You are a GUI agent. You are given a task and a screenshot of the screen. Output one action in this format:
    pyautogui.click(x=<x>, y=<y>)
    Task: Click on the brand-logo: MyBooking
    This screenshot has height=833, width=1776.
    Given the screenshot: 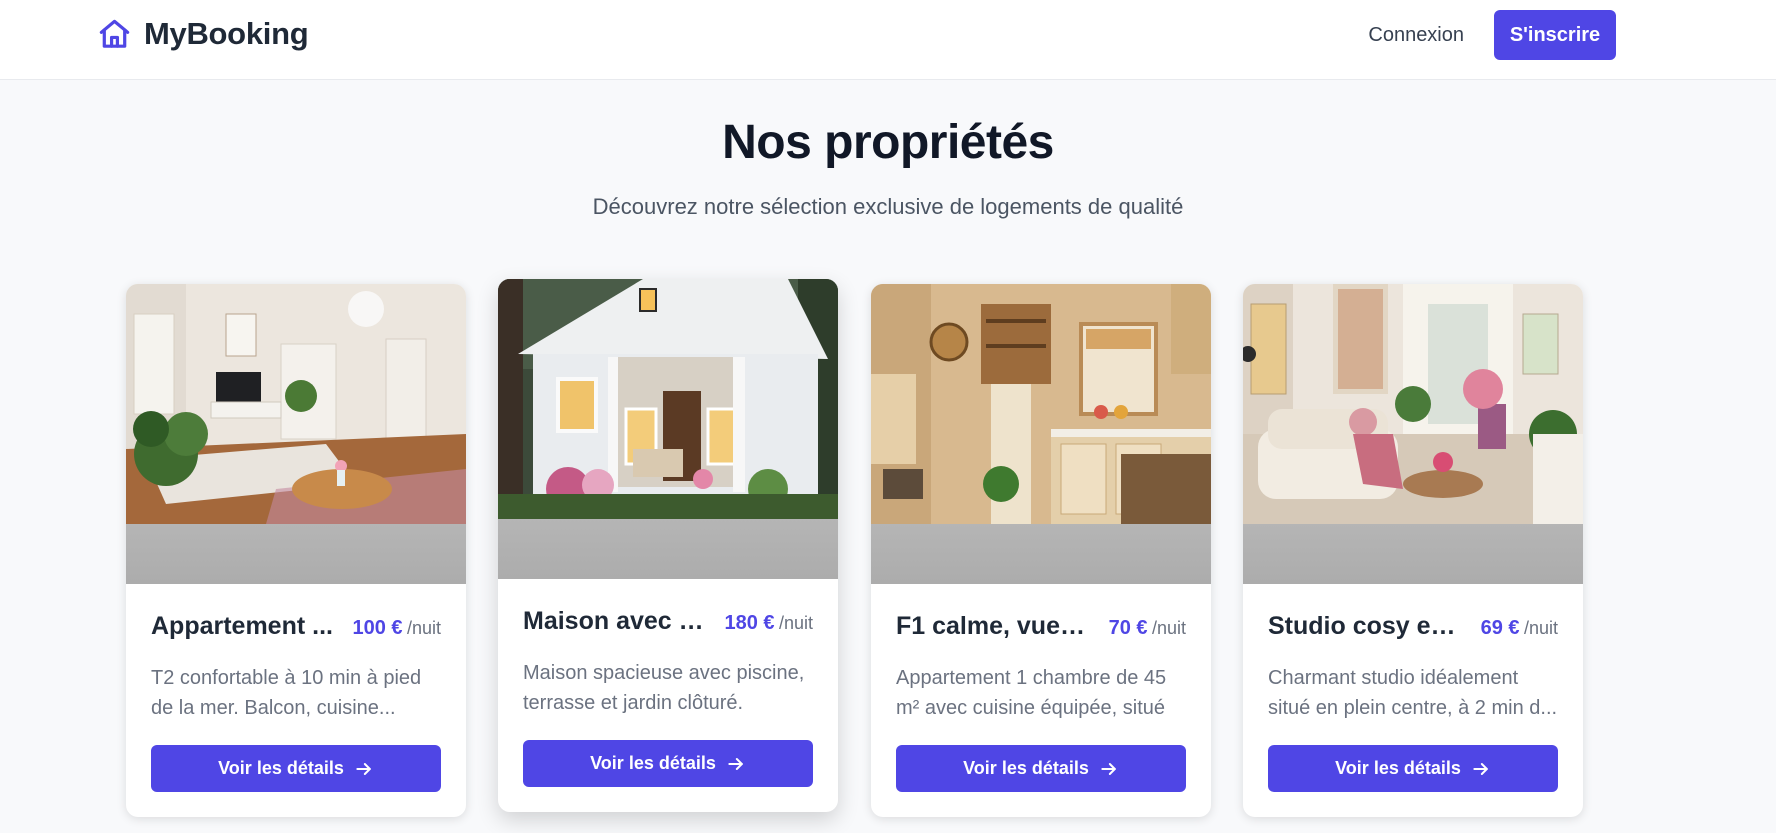 What is the action you would take?
    pyautogui.click(x=203, y=34)
    